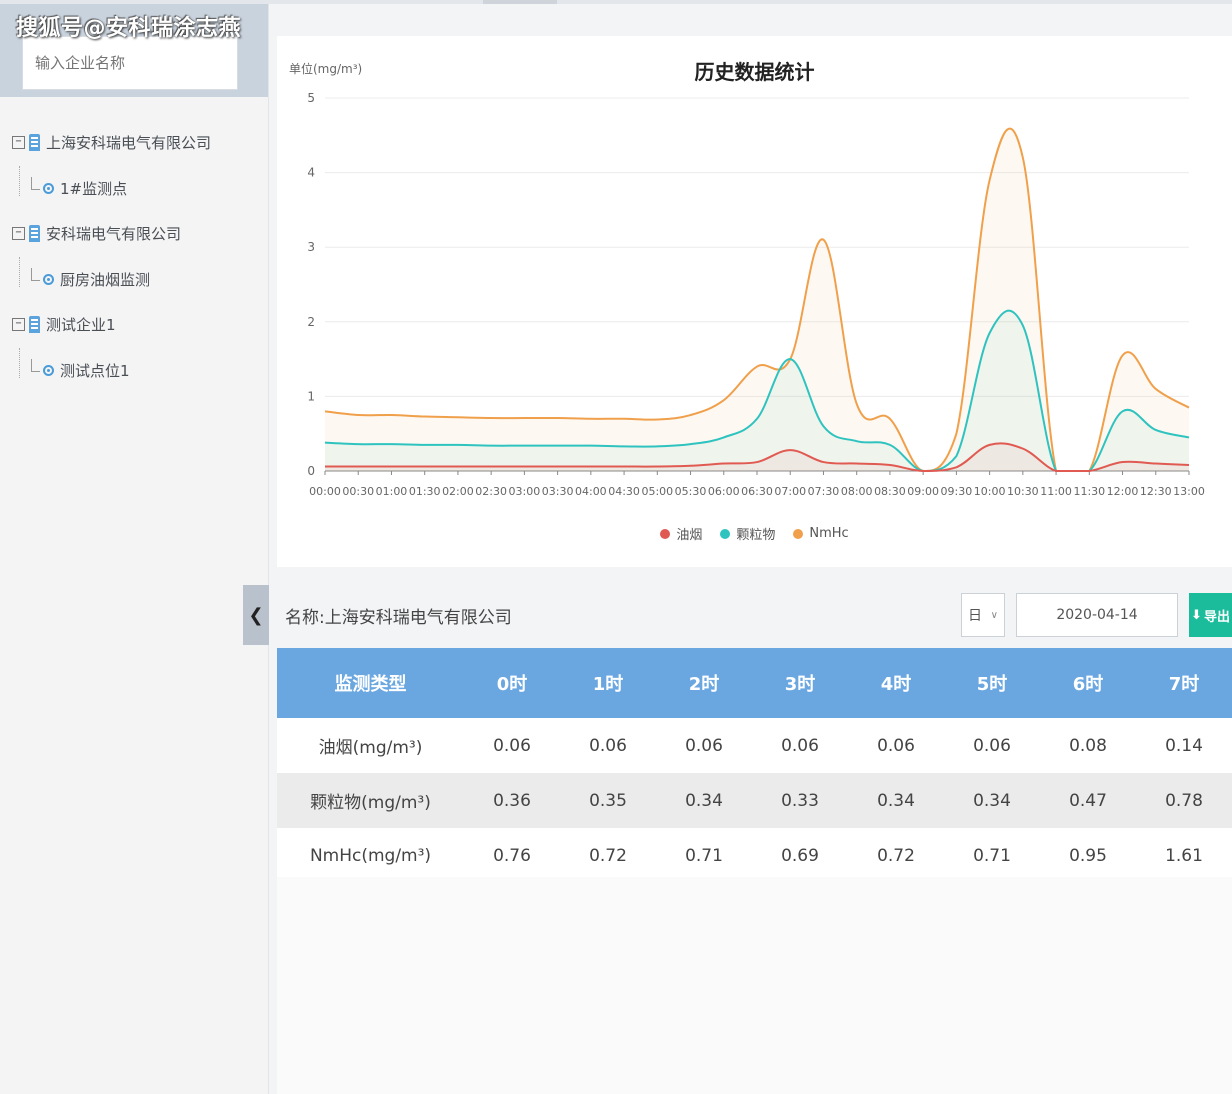 The image size is (1232, 1094). Describe the element at coordinates (512, 800) in the screenshot. I see `table-cell: 0.36` at that location.